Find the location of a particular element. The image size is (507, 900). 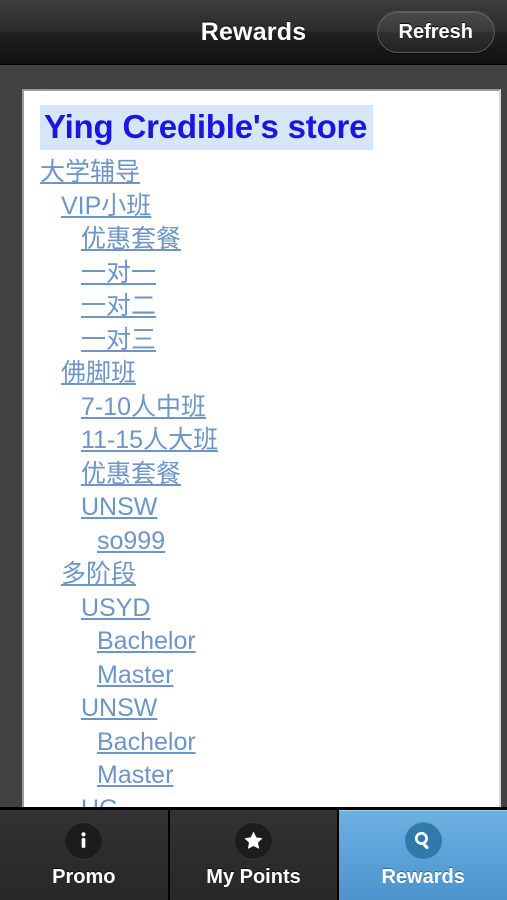

navigation-bar: Rewards Refresh is located at coordinates (253, 32).